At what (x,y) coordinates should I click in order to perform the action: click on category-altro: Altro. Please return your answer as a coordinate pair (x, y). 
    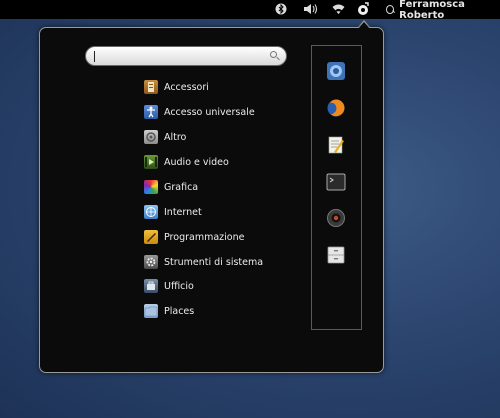
    Looking at the image, I should click on (165, 137).